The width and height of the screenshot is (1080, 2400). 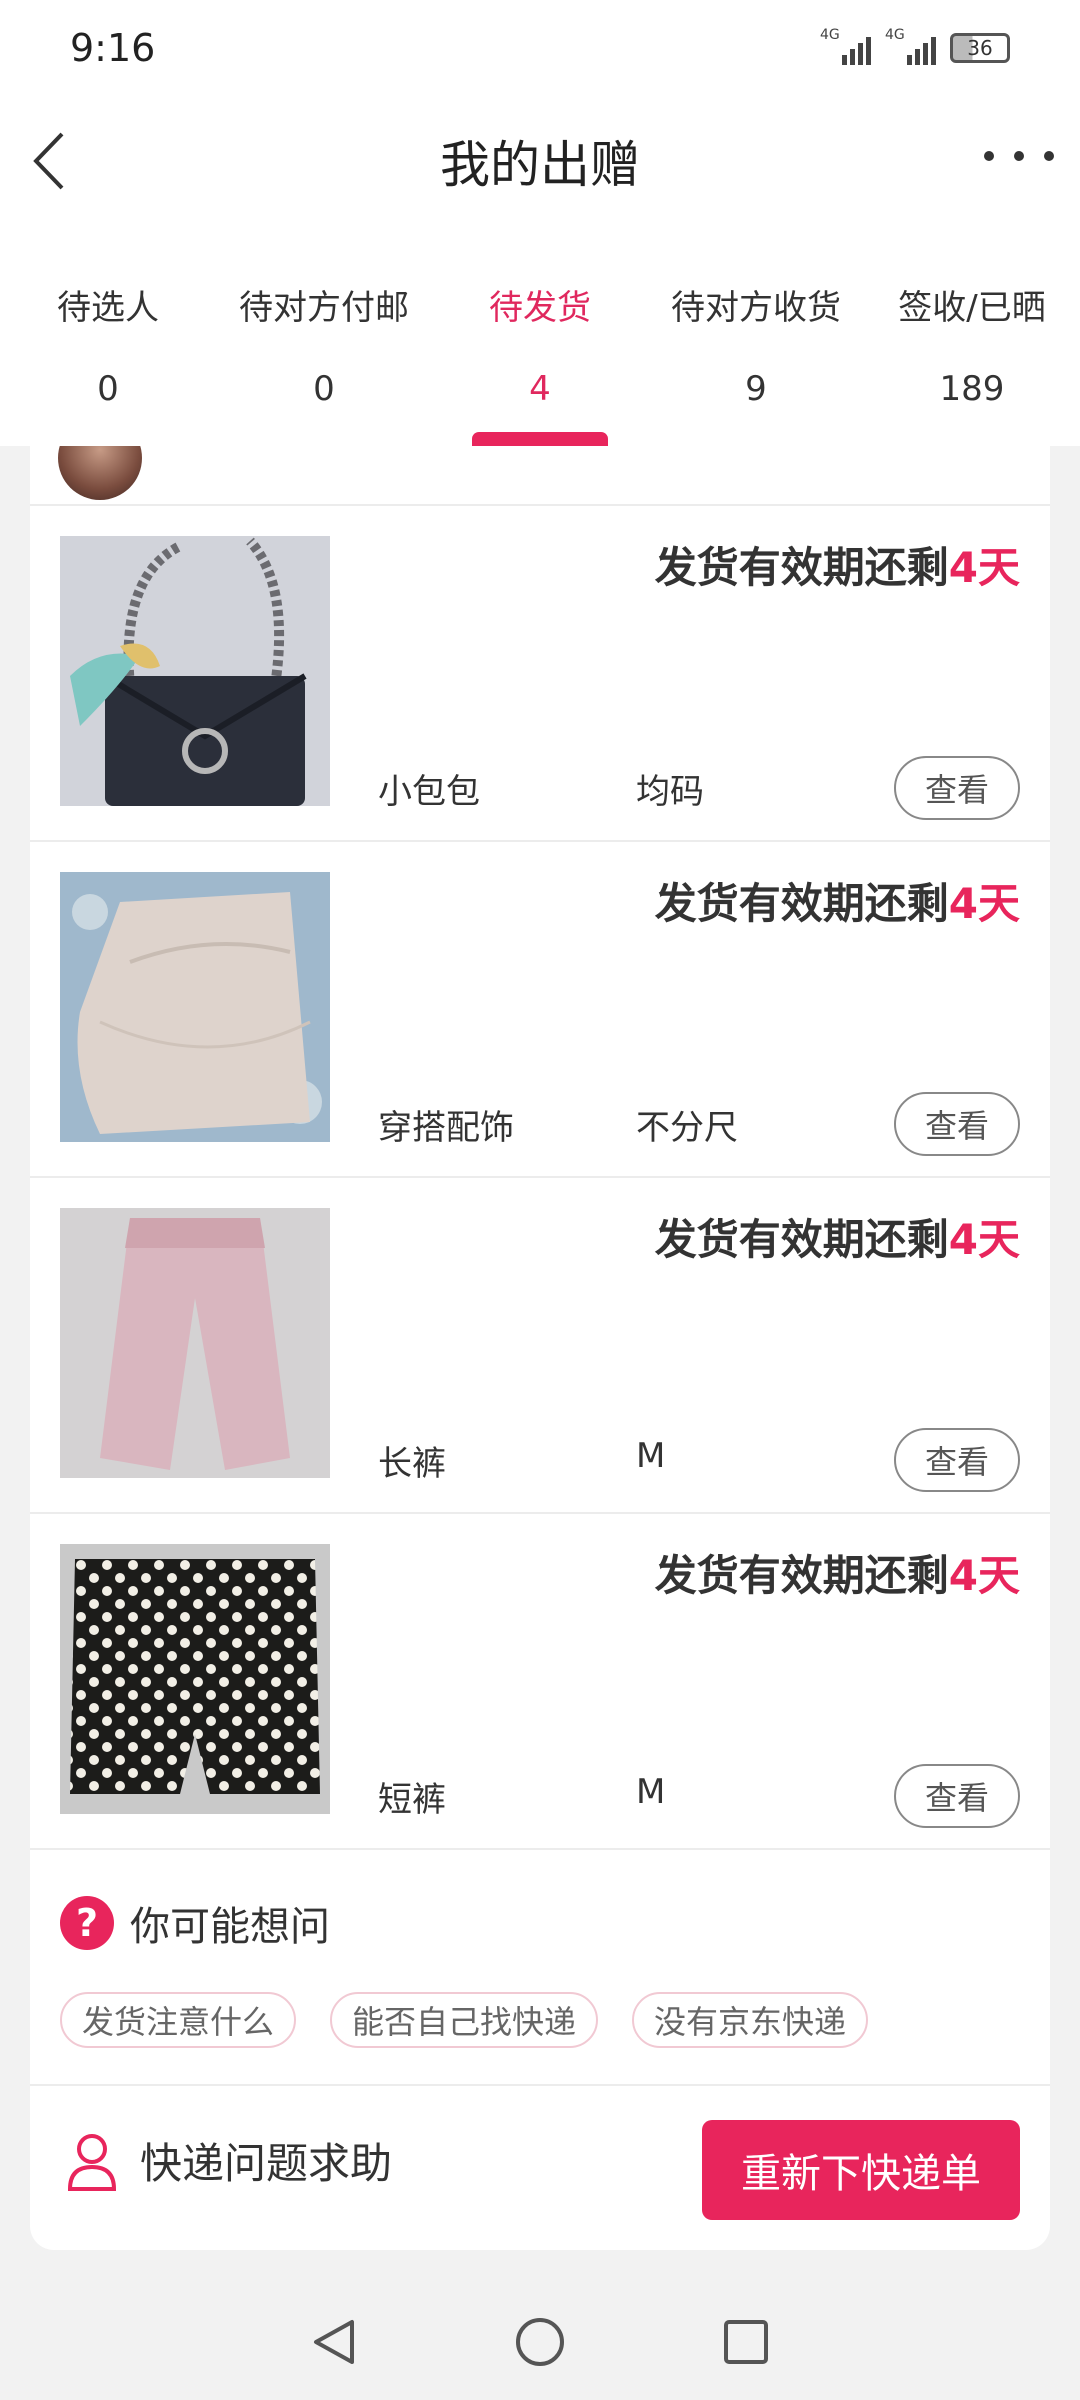 I want to click on status-icons: 4G 4G 36, so click(x=915, y=46).